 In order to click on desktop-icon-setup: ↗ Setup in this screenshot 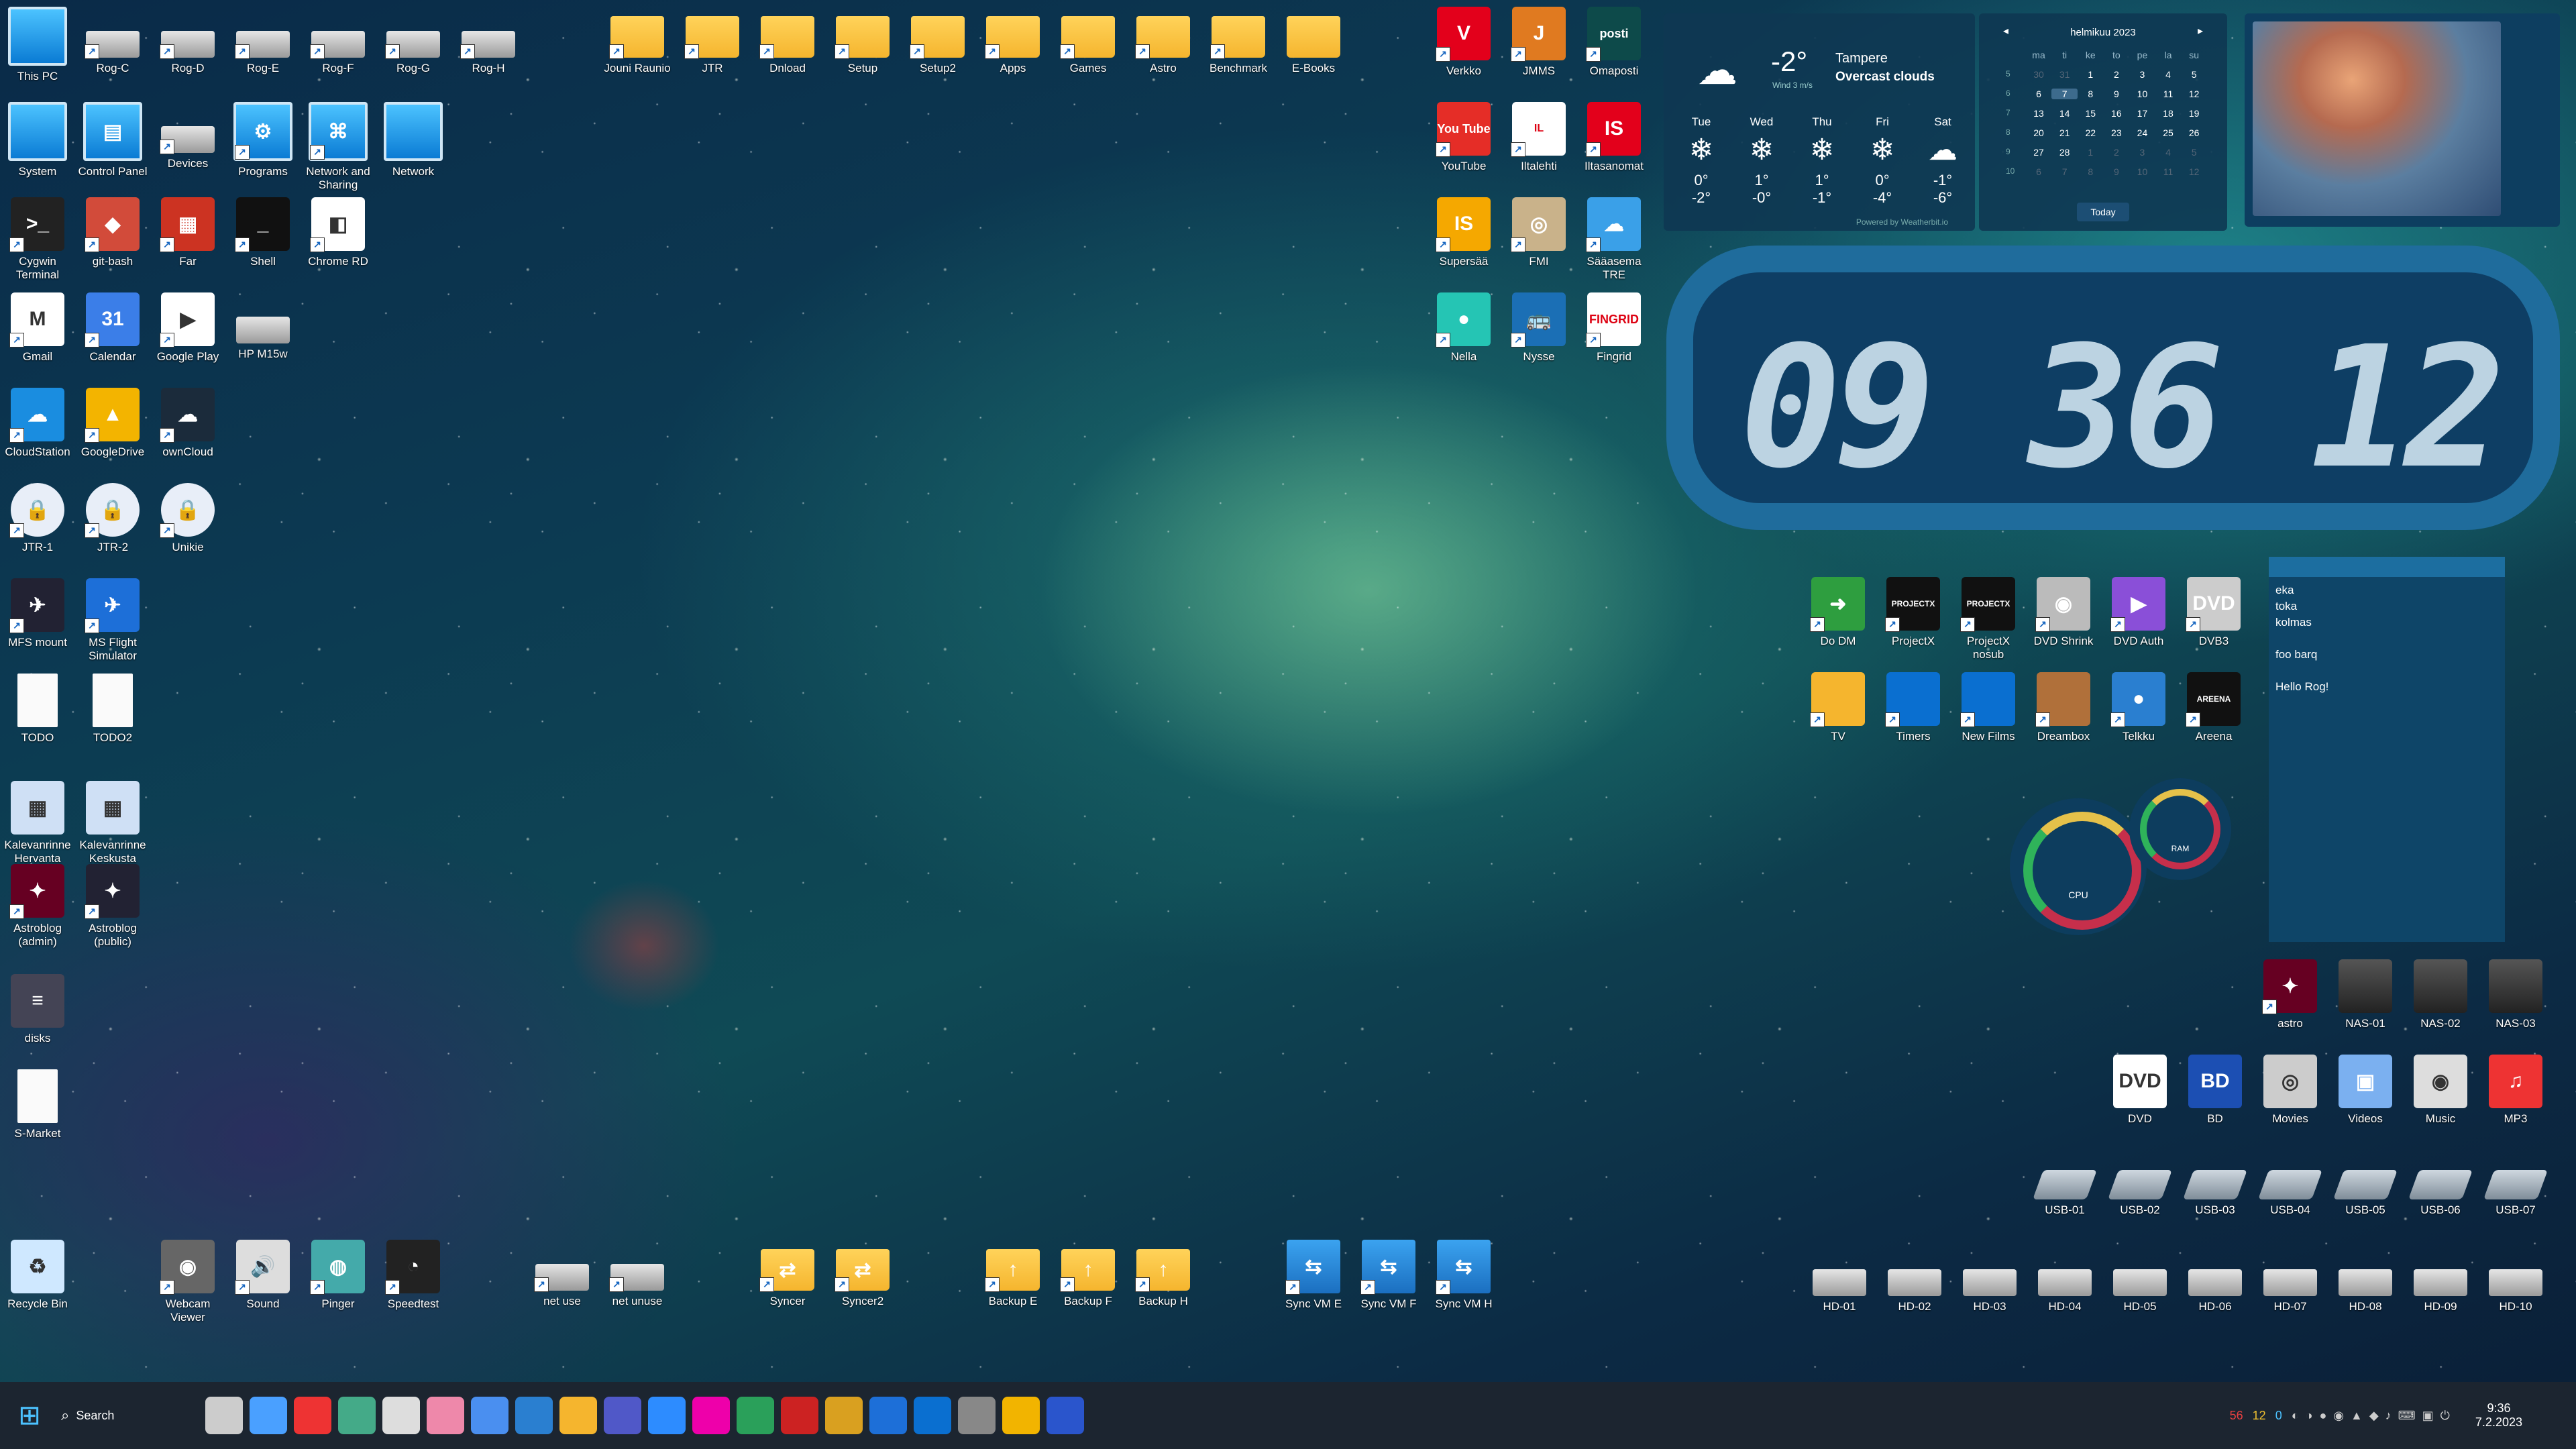, I will do `click(862, 41)`.